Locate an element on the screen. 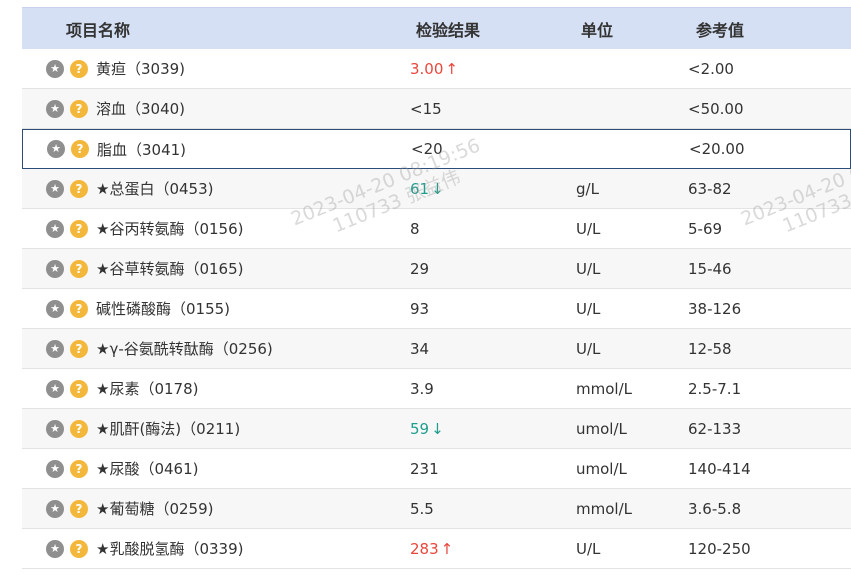 This screenshot has height=577, width=851. item-name: 碱性磷酸酶（0155) is located at coordinates (163, 309).